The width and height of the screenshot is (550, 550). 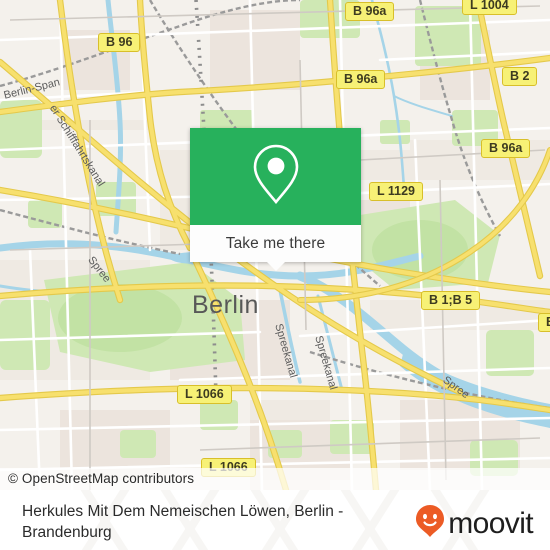 What do you see at coordinates (275, 243) in the screenshot?
I see `take-me-there-label: Take me there` at bounding box center [275, 243].